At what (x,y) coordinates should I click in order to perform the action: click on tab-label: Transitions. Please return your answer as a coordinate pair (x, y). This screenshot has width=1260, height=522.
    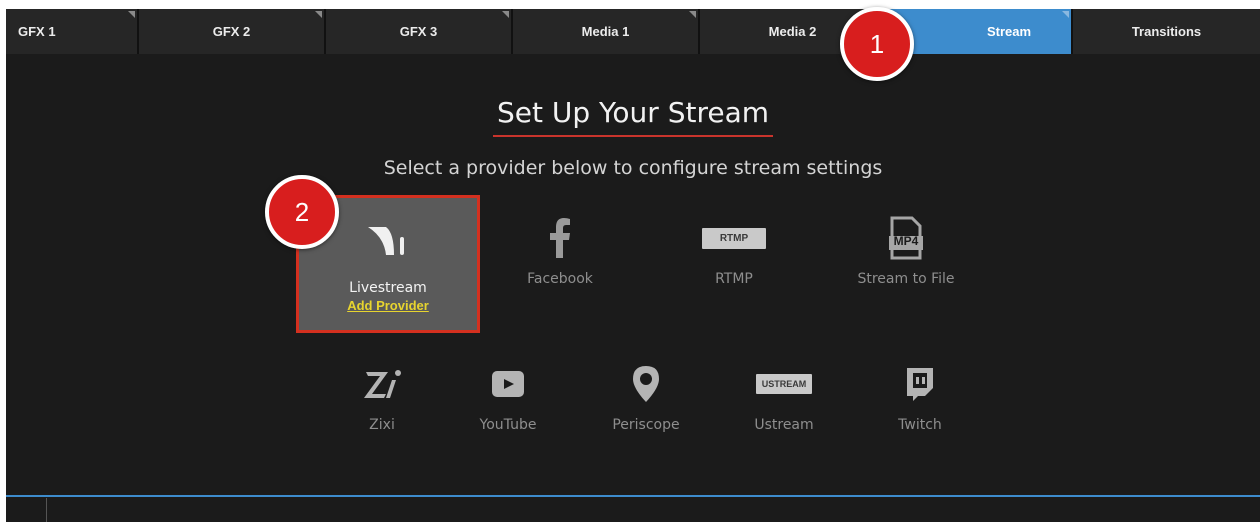
    Looking at the image, I should click on (1166, 31).